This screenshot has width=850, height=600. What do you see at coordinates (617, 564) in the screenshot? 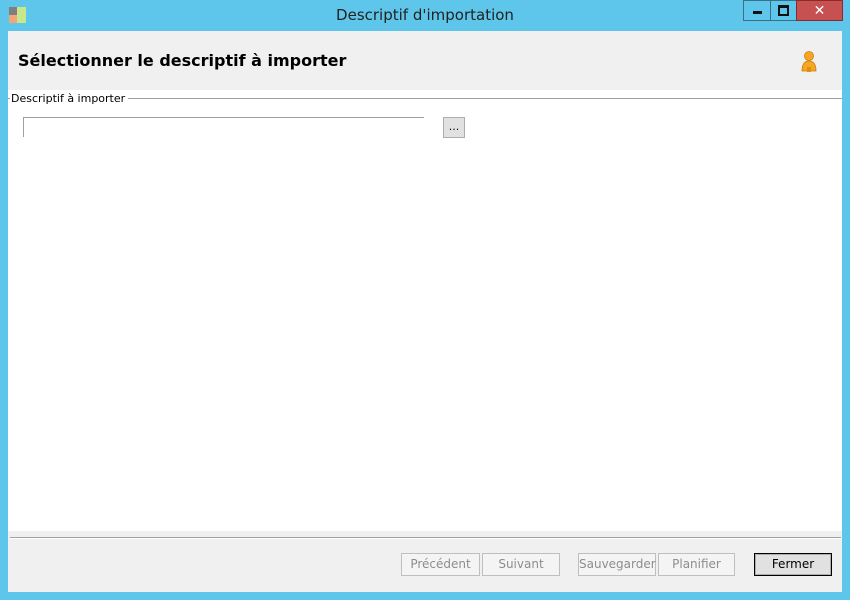
I see `save-button: Sauvegarder` at bounding box center [617, 564].